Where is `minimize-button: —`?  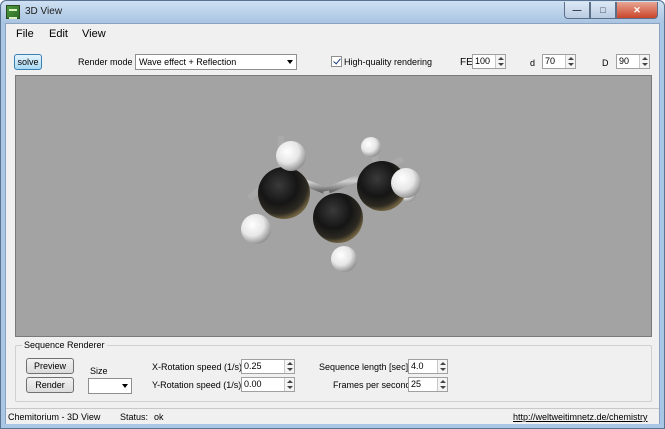 minimize-button: — is located at coordinates (577, 10).